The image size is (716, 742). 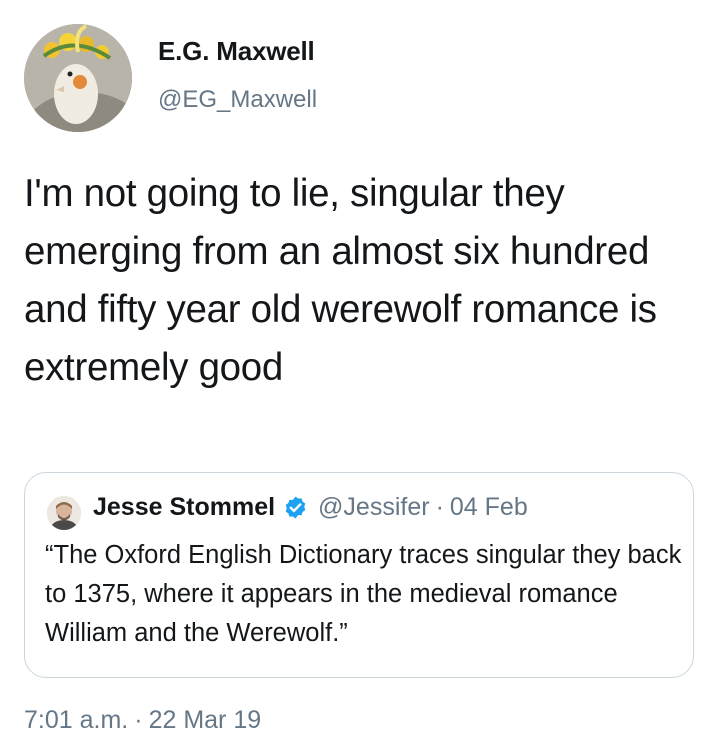 What do you see at coordinates (76, 720) in the screenshot?
I see `tweet-time: 7:01 a.m.` at bounding box center [76, 720].